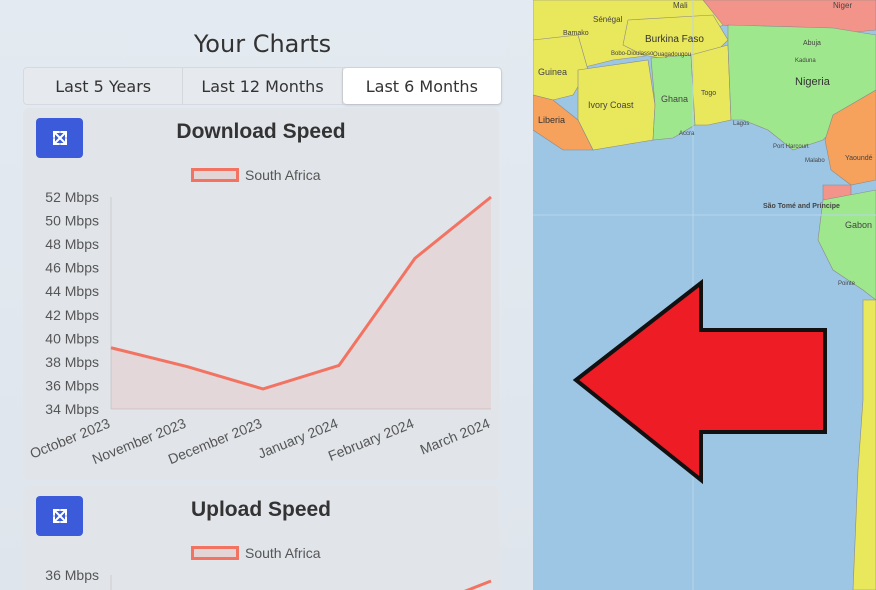 This screenshot has width=876, height=590. I want to click on region-togo-benin, so click(711, 85).